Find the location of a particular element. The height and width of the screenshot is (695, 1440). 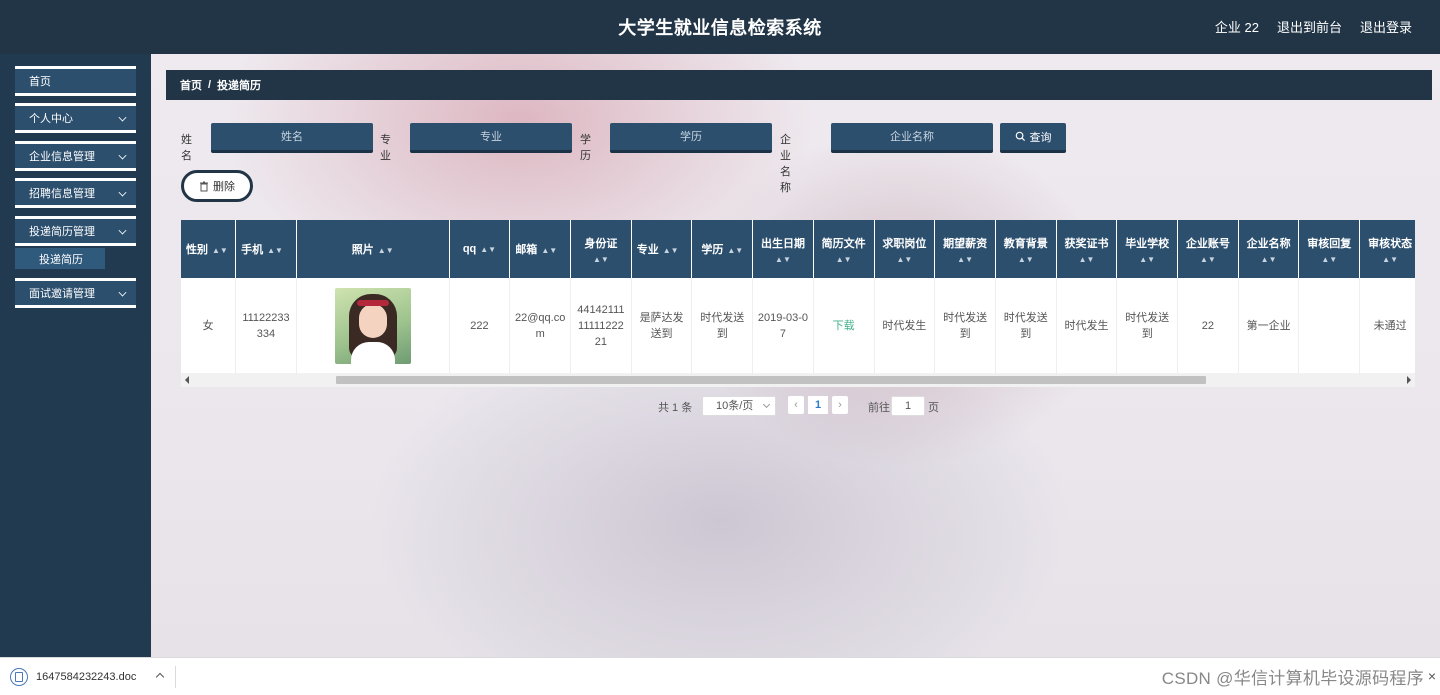

pagination-total: 共 1 条 is located at coordinates (675, 408).